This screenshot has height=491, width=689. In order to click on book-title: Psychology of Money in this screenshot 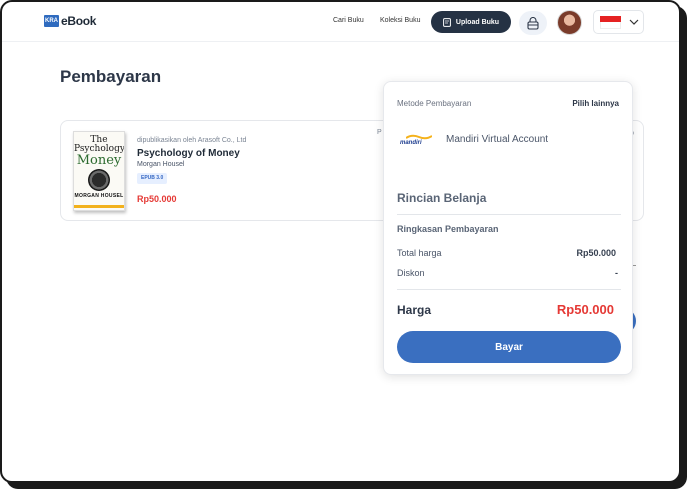, I will do `click(188, 153)`.